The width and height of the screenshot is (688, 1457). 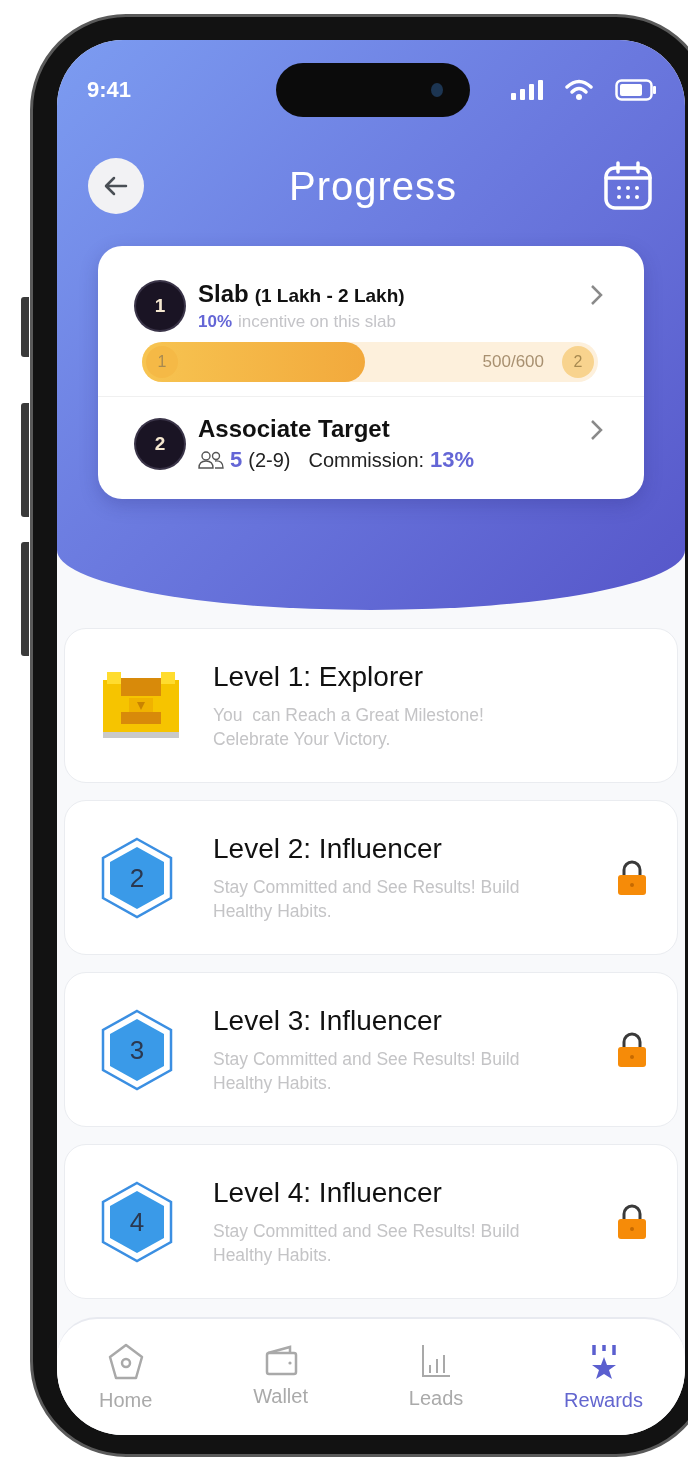 I want to click on slab-title: Slab, so click(x=223, y=294).